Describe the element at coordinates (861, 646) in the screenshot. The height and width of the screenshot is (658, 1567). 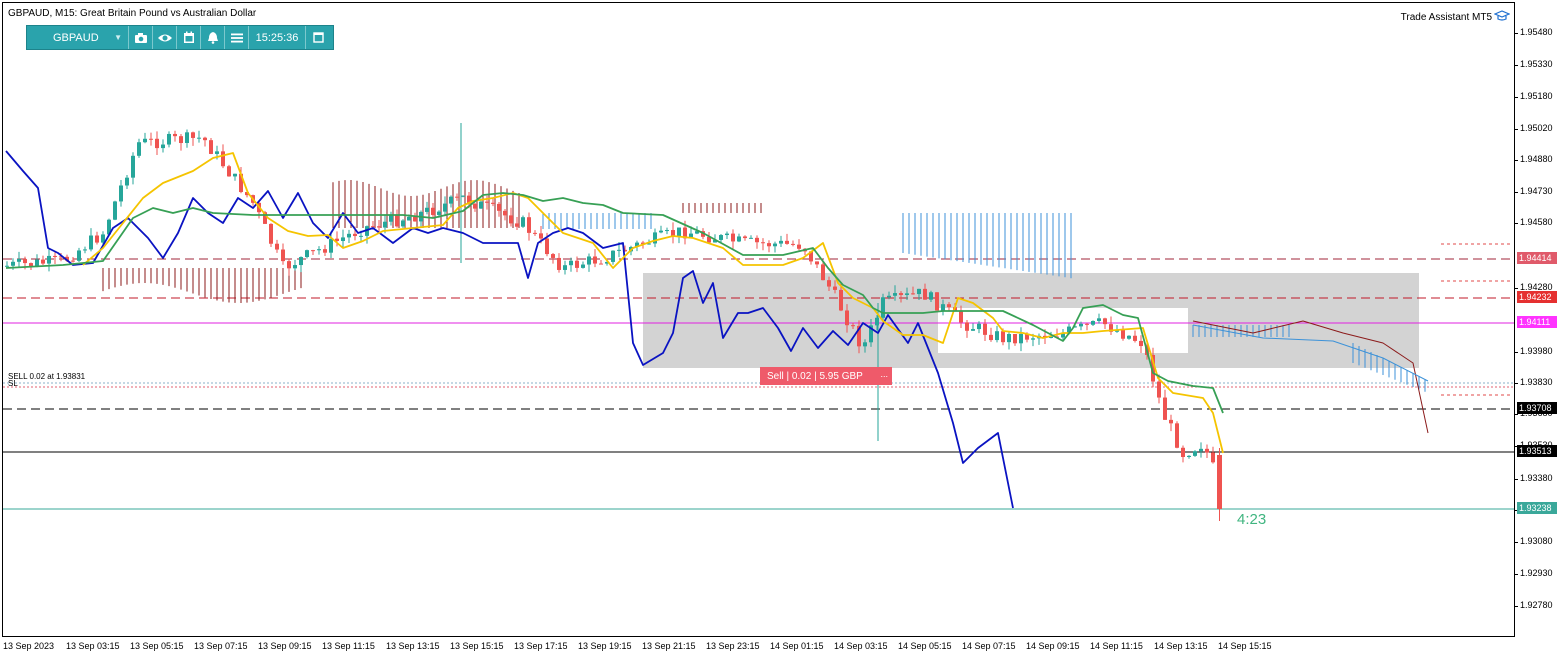
I see `time-tick: 14 Sep 03:15` at that location.